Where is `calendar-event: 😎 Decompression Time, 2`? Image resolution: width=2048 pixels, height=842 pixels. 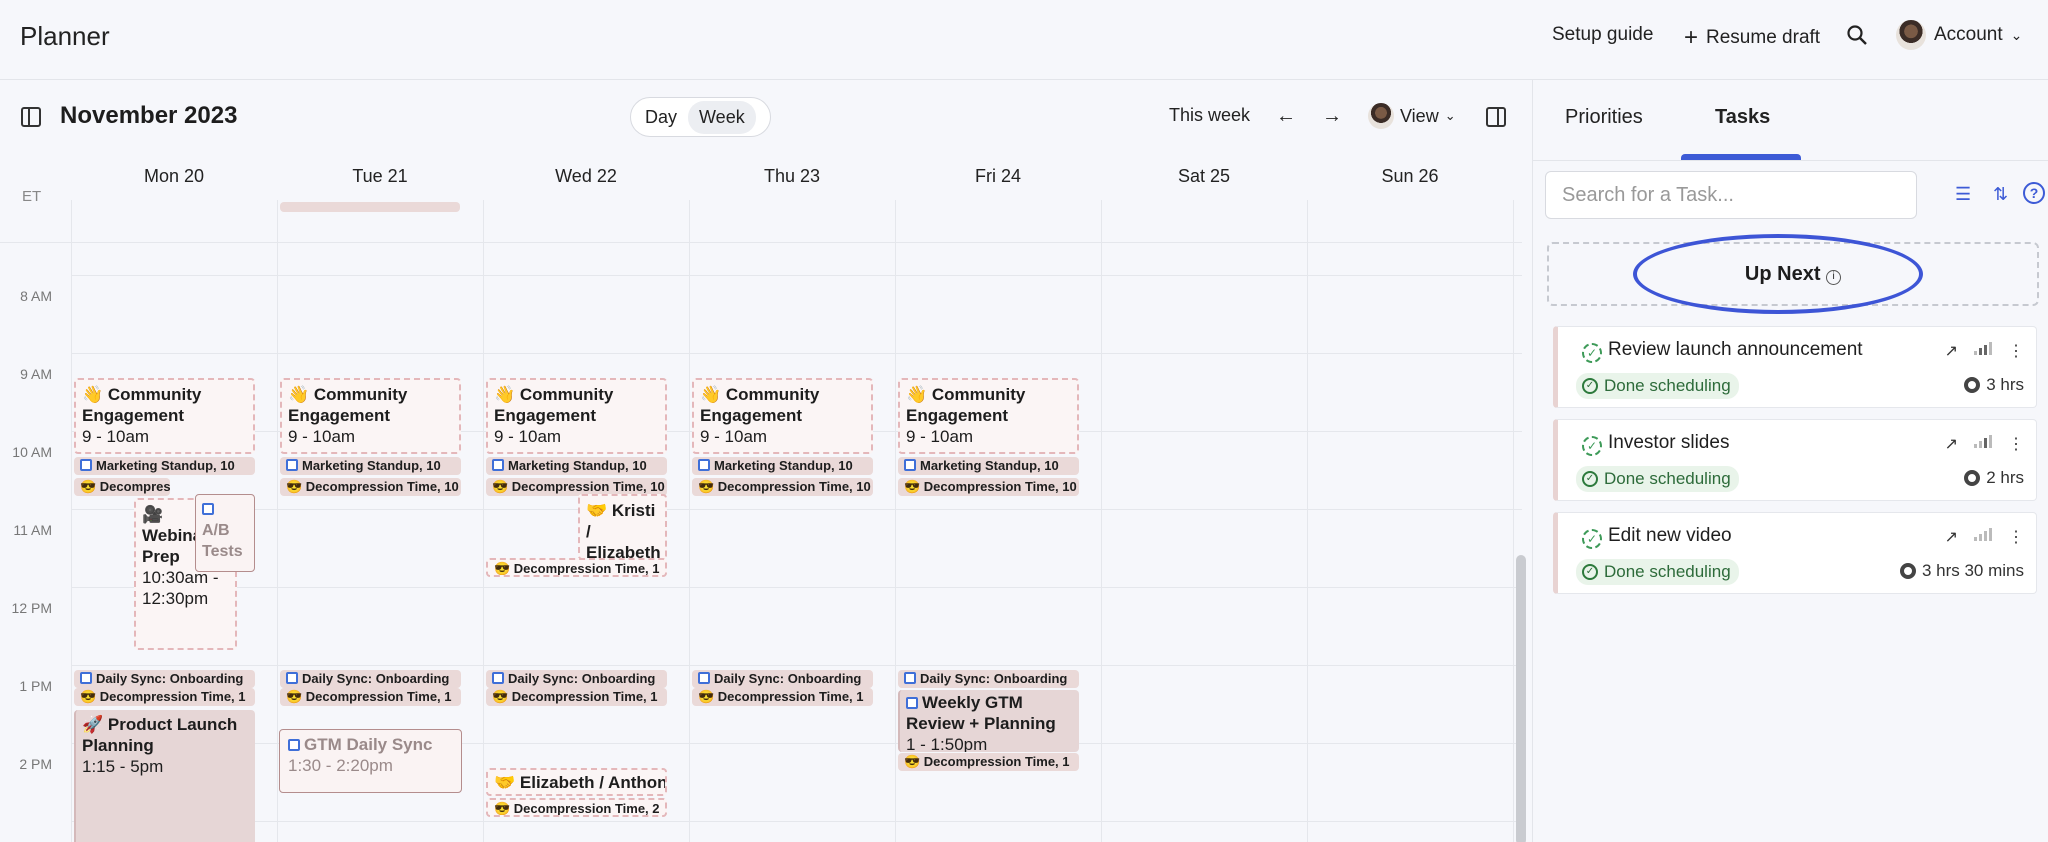
calendar-event: 😎 Decompression Time, 2 is located at coordinates (576, 807).